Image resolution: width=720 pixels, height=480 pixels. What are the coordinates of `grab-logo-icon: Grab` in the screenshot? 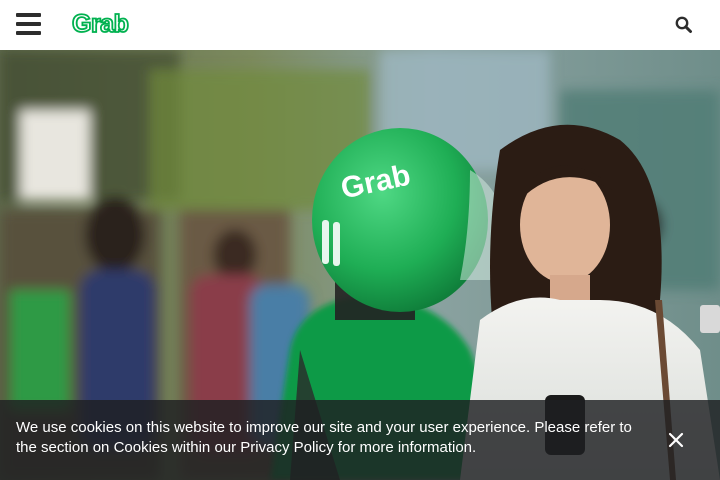 It's located at (100, 24).